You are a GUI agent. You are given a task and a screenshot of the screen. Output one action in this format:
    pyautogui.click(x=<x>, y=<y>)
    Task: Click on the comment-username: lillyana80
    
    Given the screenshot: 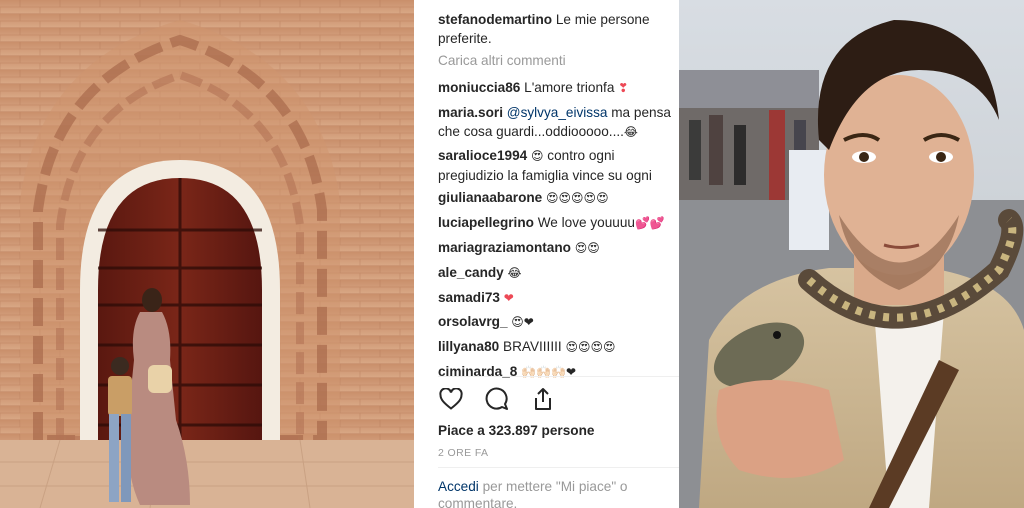 What is the action you would take?
    pyautogui.click(x=468, y=346)
    